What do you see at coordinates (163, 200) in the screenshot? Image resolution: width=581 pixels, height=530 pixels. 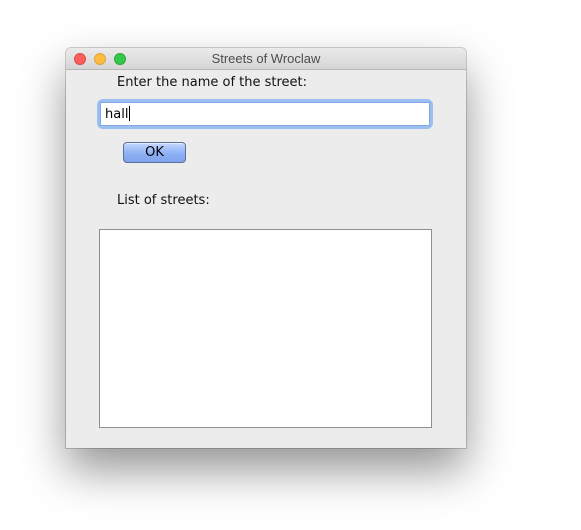 I see `list-of-streets-label: List of streets:` at bounding box center [163, 200].